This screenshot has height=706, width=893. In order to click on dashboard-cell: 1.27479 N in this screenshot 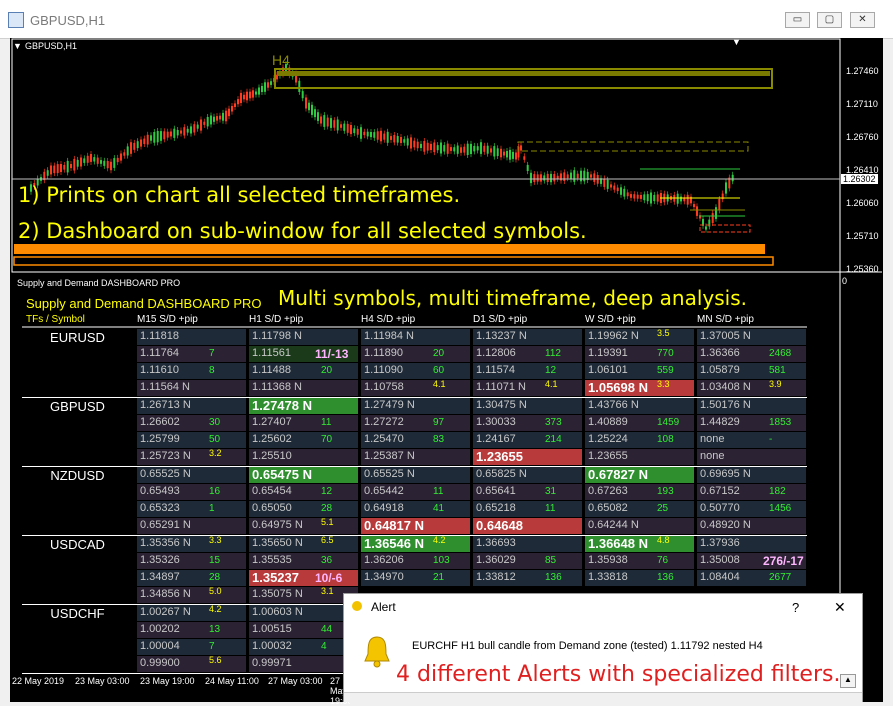, I will do `click(415, 406)`.